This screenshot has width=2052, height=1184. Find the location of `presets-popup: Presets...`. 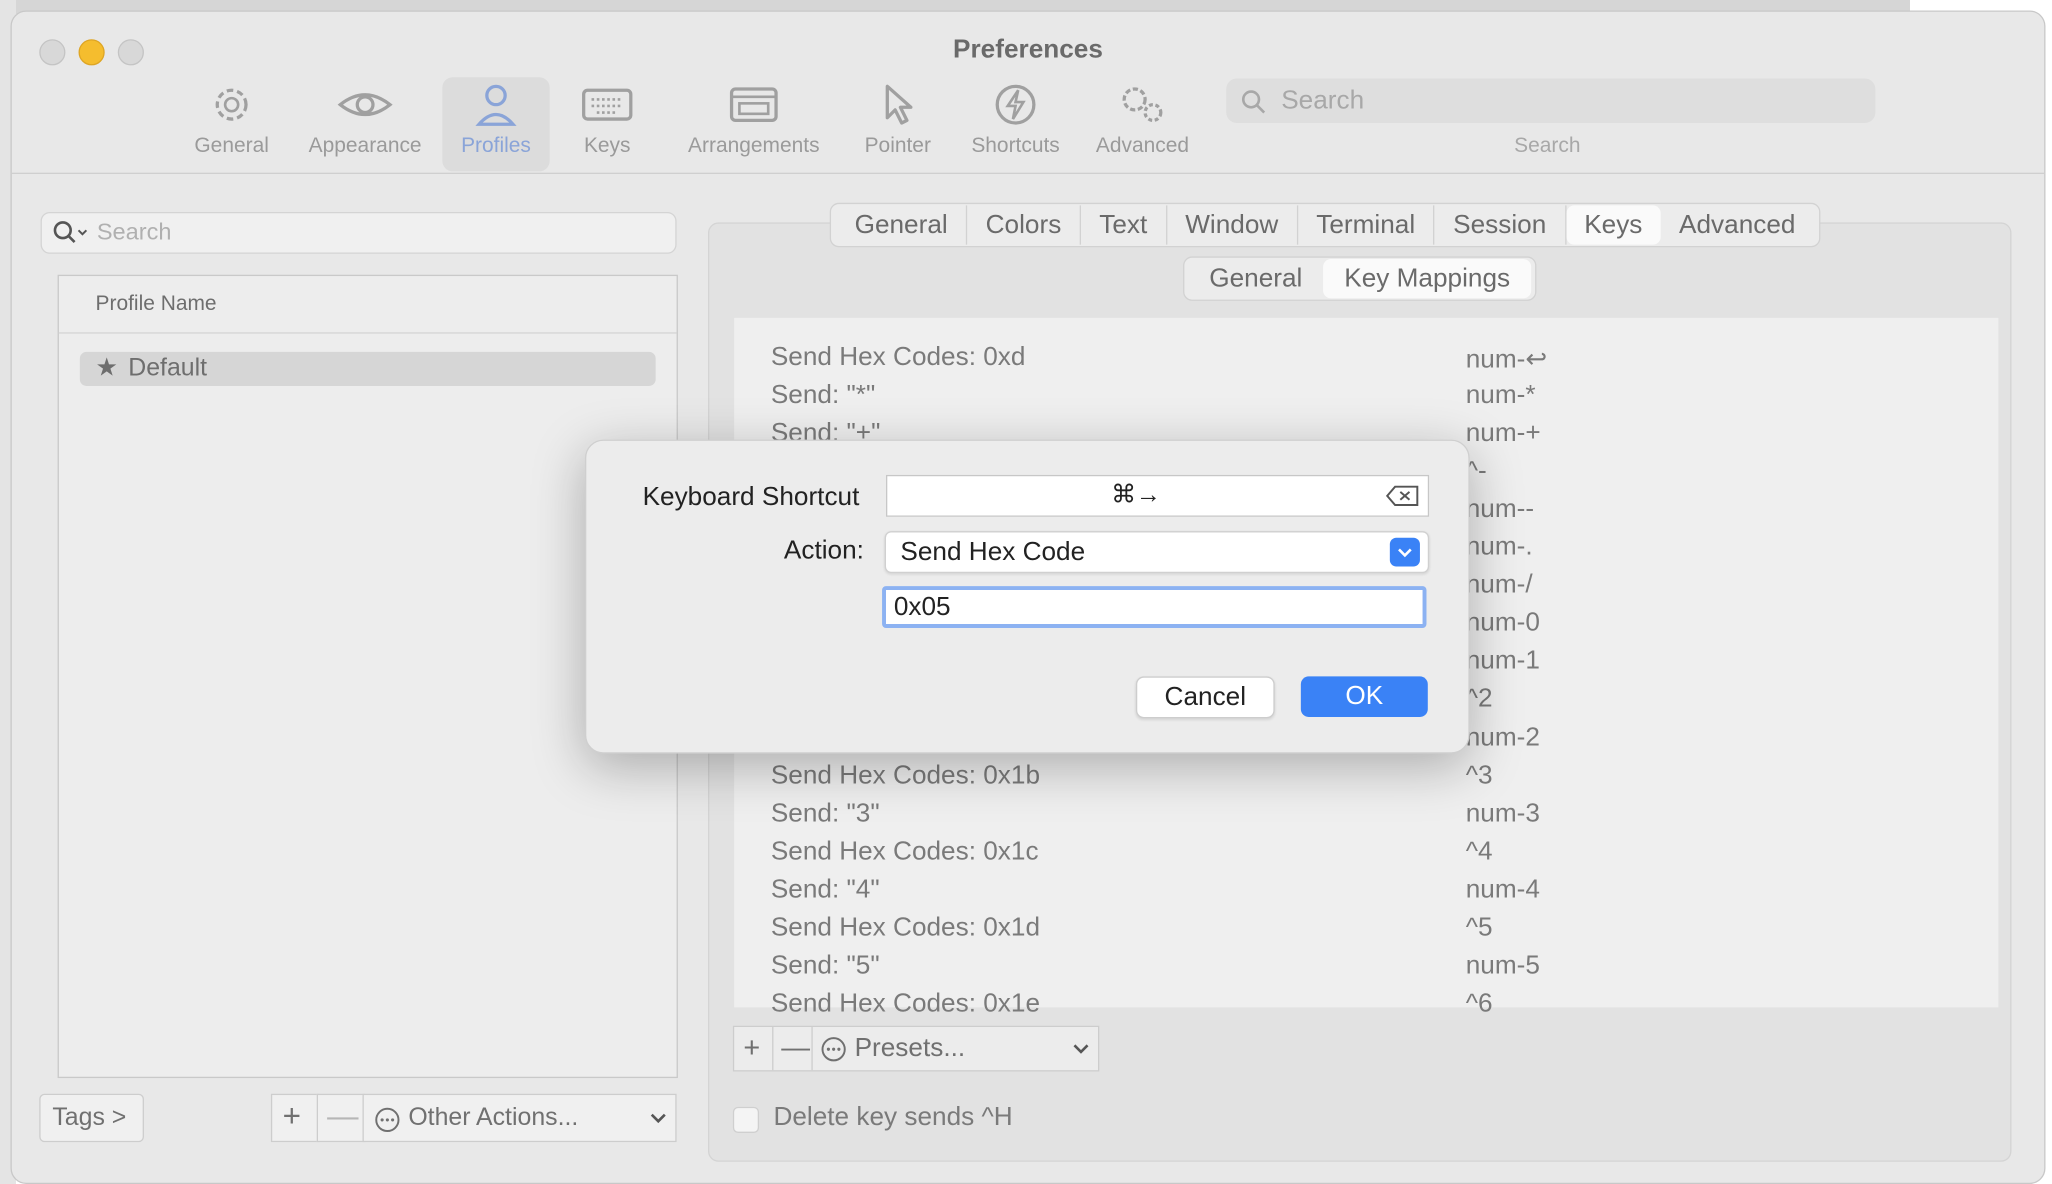

presets-popup: Presets... is located at coordinates (955, 1048).